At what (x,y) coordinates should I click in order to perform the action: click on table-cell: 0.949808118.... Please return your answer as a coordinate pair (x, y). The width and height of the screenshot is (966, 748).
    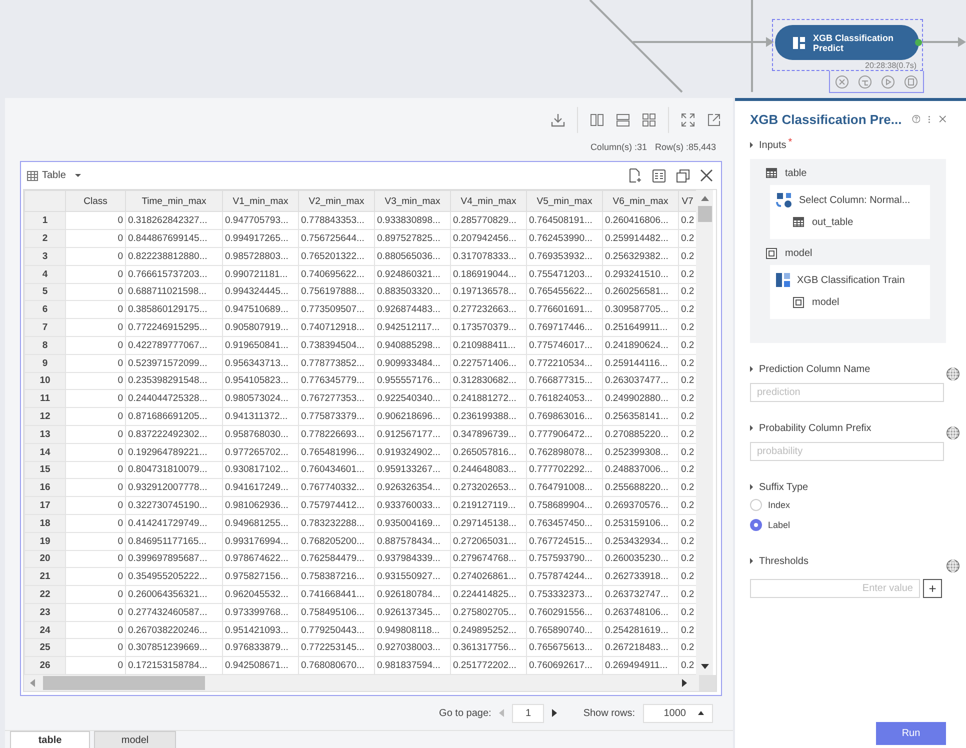
    Looking at the image, I should click on (412, 630).